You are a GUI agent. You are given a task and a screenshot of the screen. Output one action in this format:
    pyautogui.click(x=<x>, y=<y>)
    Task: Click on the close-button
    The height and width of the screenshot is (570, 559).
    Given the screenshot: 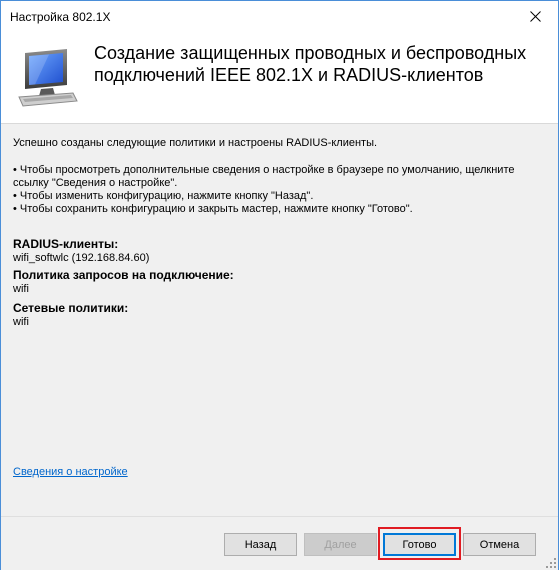 What is the action you would take?
    pyautogui.click(x=535, y=16)
    